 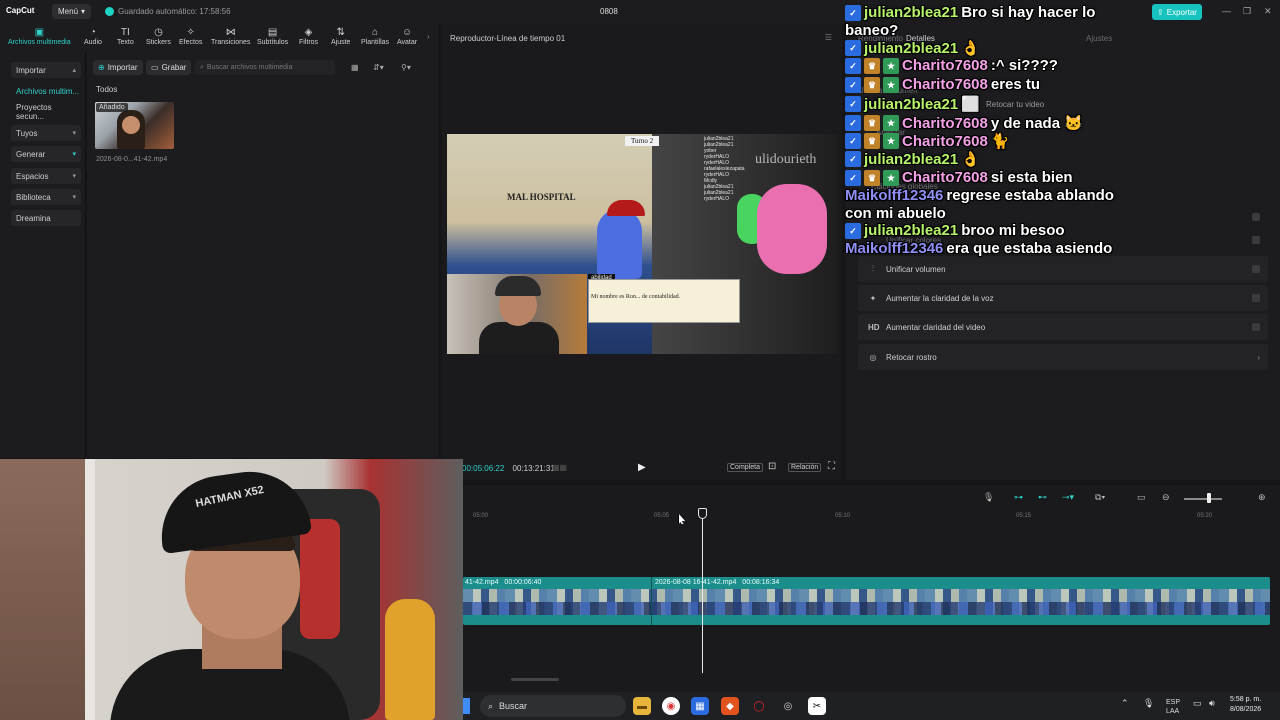 What do you see at coordinates (46, 133) in the screenshot?
I see `sidebar-item-yours: Tuyos ▾` at bounding box center [46, 133].